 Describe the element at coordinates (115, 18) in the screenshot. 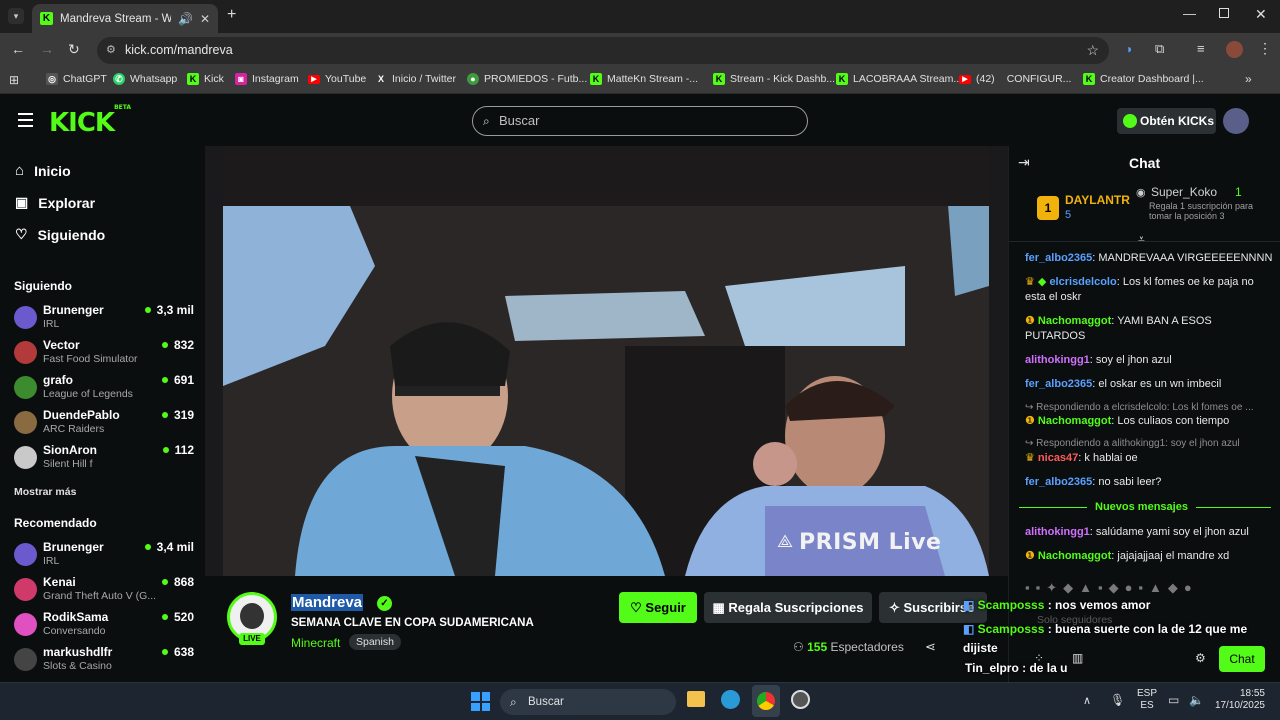

I see `tab-title: Mandreva Stream - Watch` at that location.